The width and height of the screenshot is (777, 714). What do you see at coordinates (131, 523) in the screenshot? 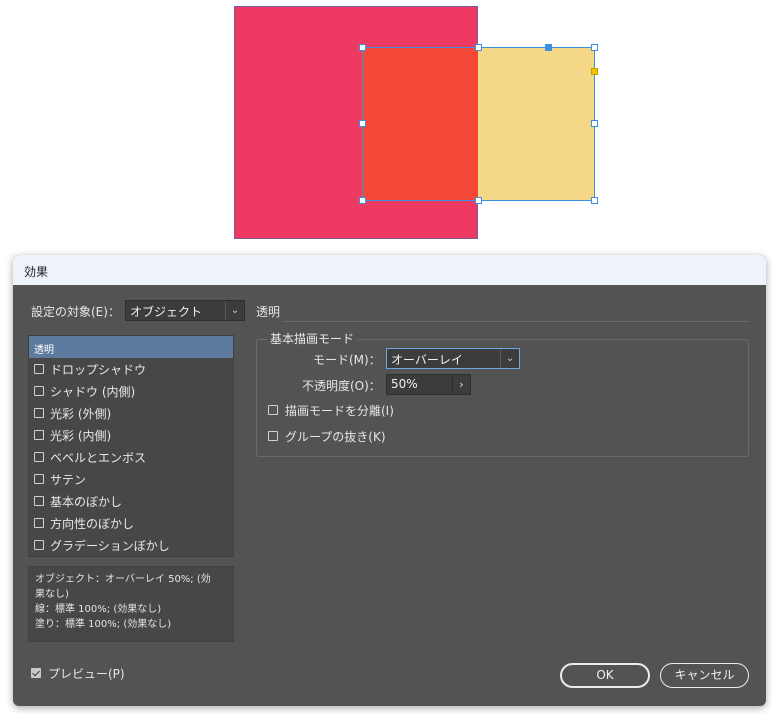
I see `list-item-directional-feather: 方向性のぼかし` at bounding box center [131, 523].